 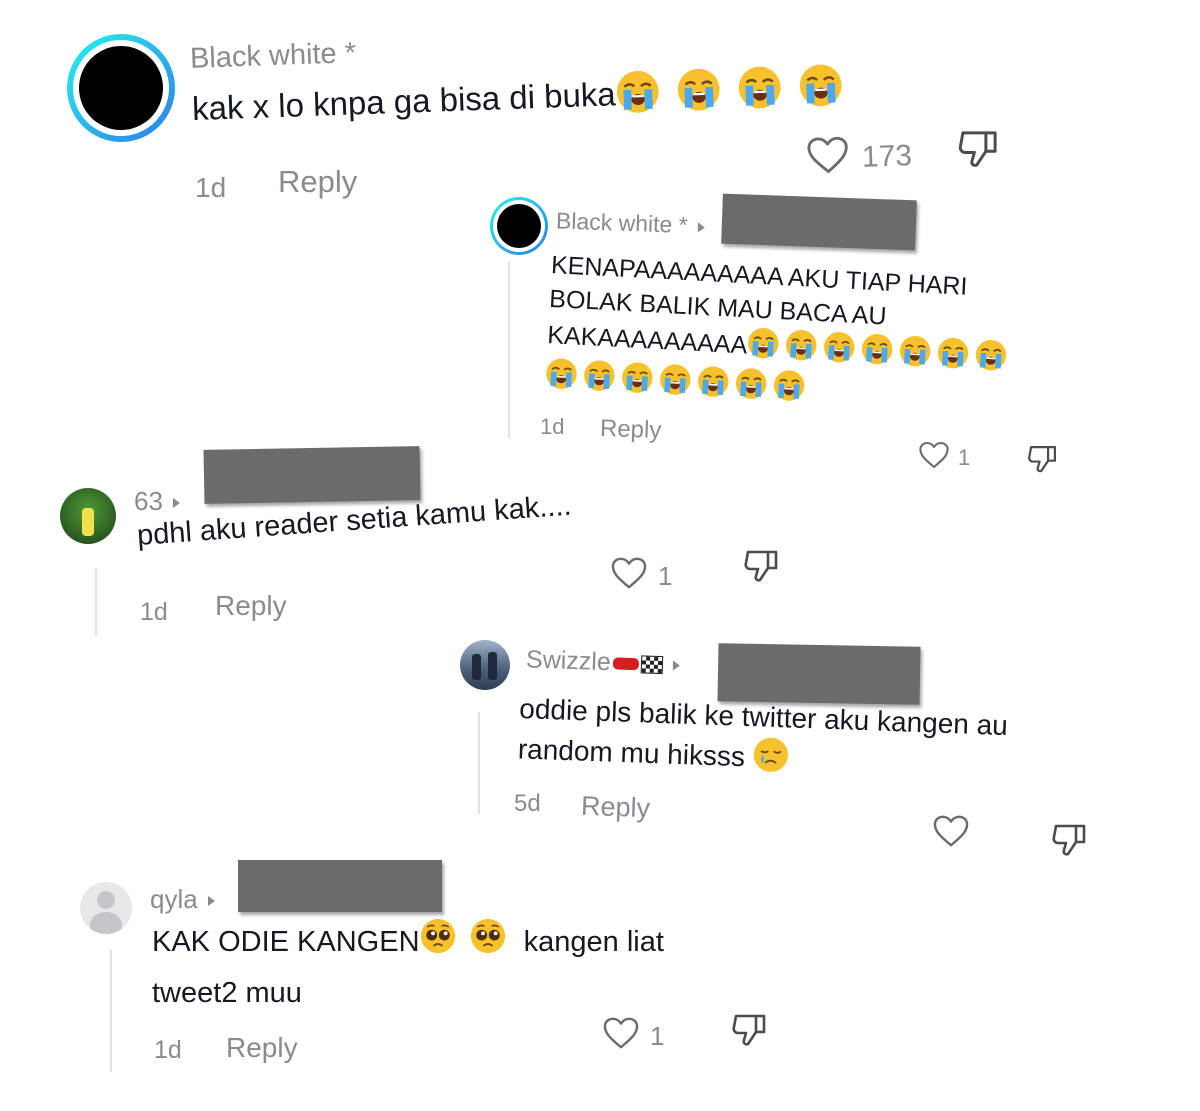 I want to click on checkered-flag-icon, so click(x=651, y=665).